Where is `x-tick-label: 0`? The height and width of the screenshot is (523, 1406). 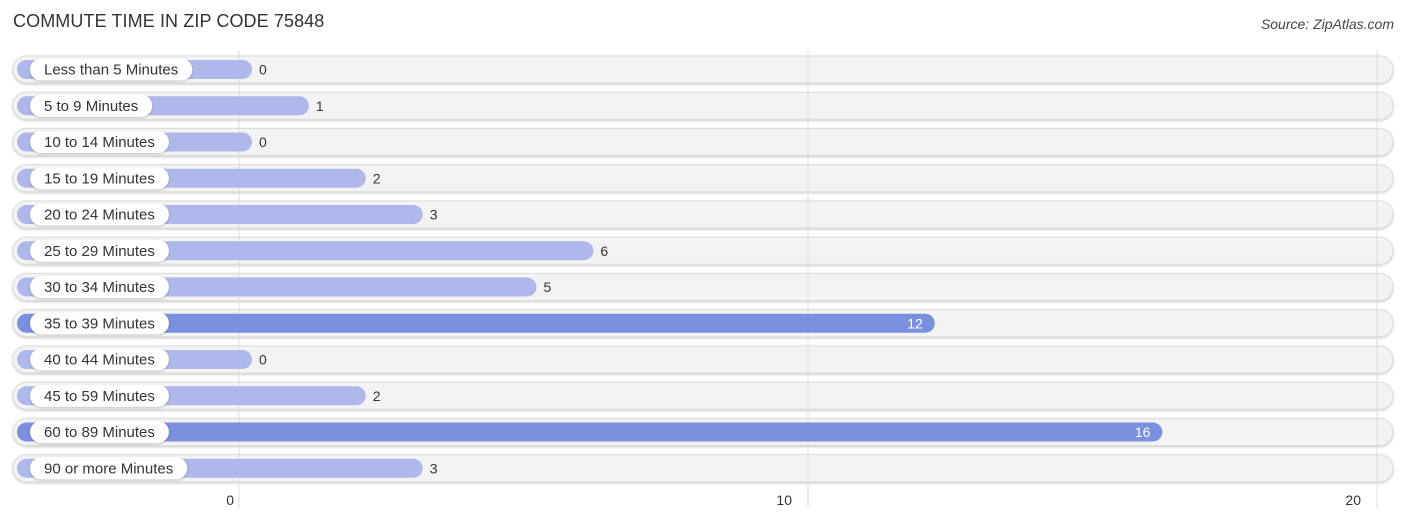 x-tick-label: 0 is located at coordinates (230, 500).